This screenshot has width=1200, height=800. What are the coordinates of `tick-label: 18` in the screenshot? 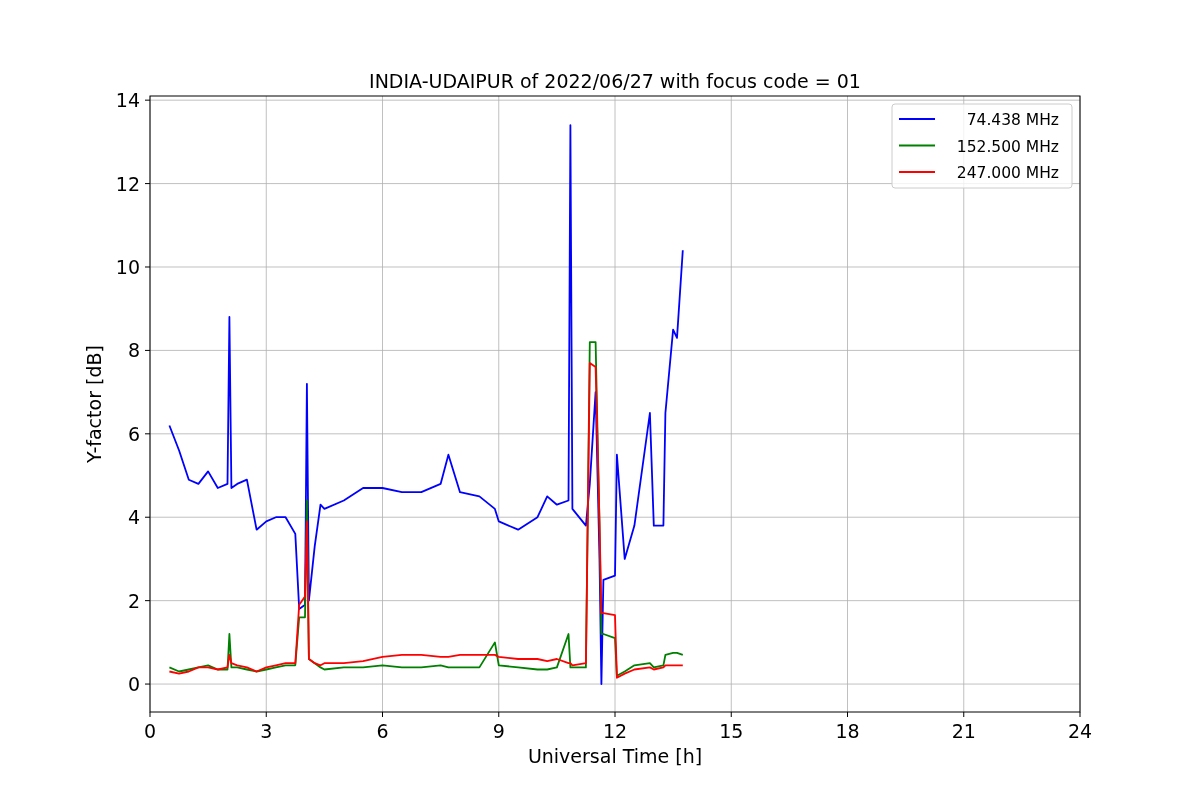 It's located at (847, 731).